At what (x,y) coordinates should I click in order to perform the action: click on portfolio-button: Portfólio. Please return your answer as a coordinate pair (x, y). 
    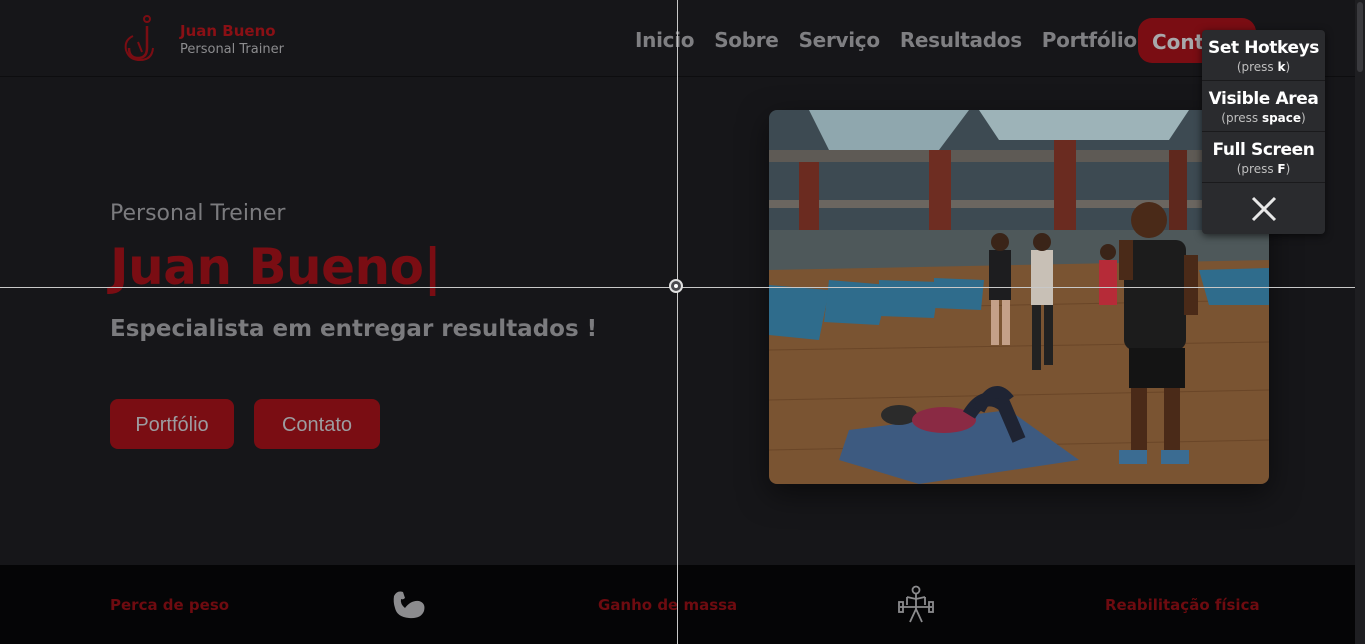
    Looking at the image, I should click on (172, 424).